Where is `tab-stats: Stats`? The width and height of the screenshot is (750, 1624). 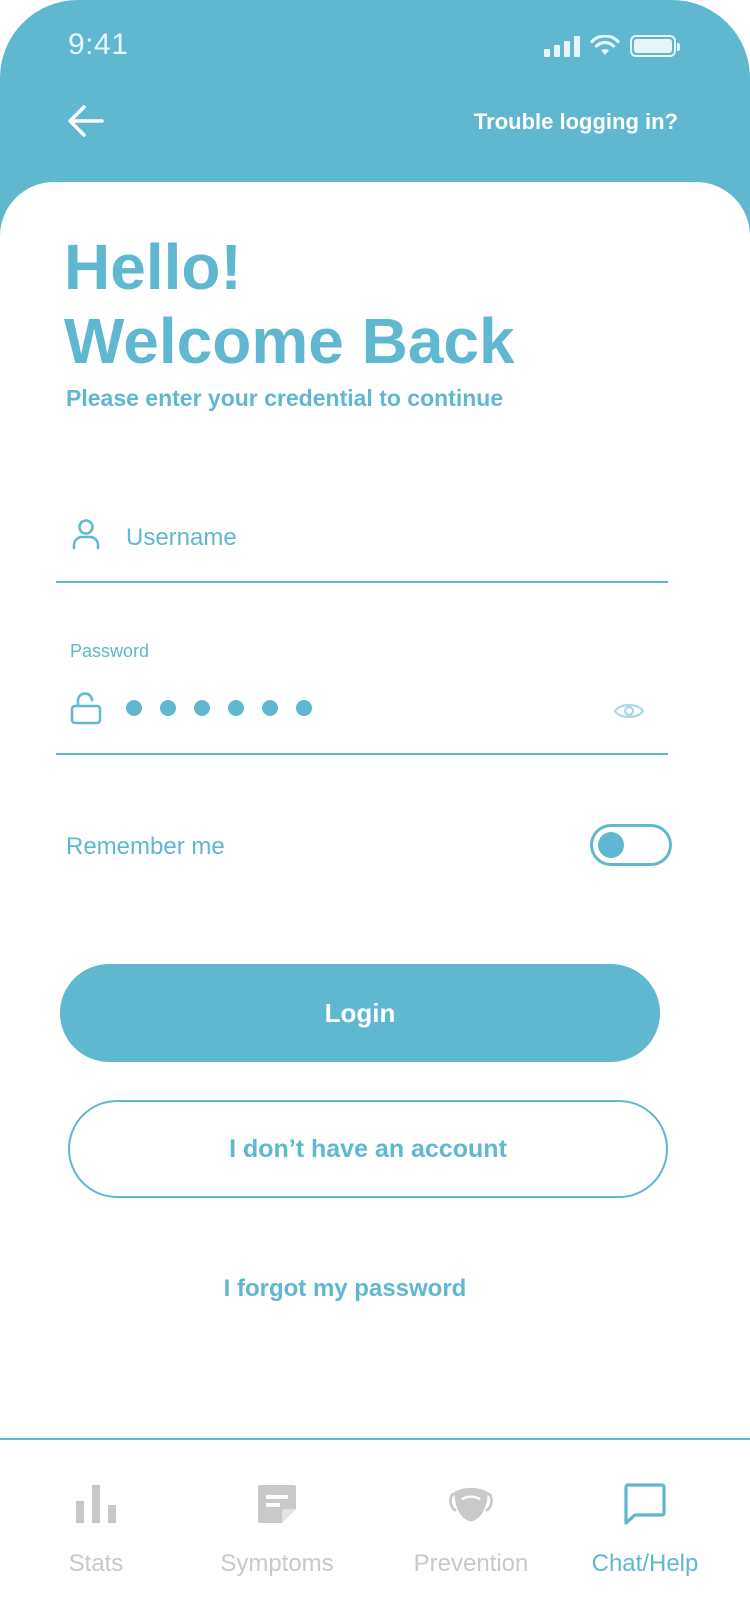 tab-stats: Stats is located at coordinates (96, 1532).